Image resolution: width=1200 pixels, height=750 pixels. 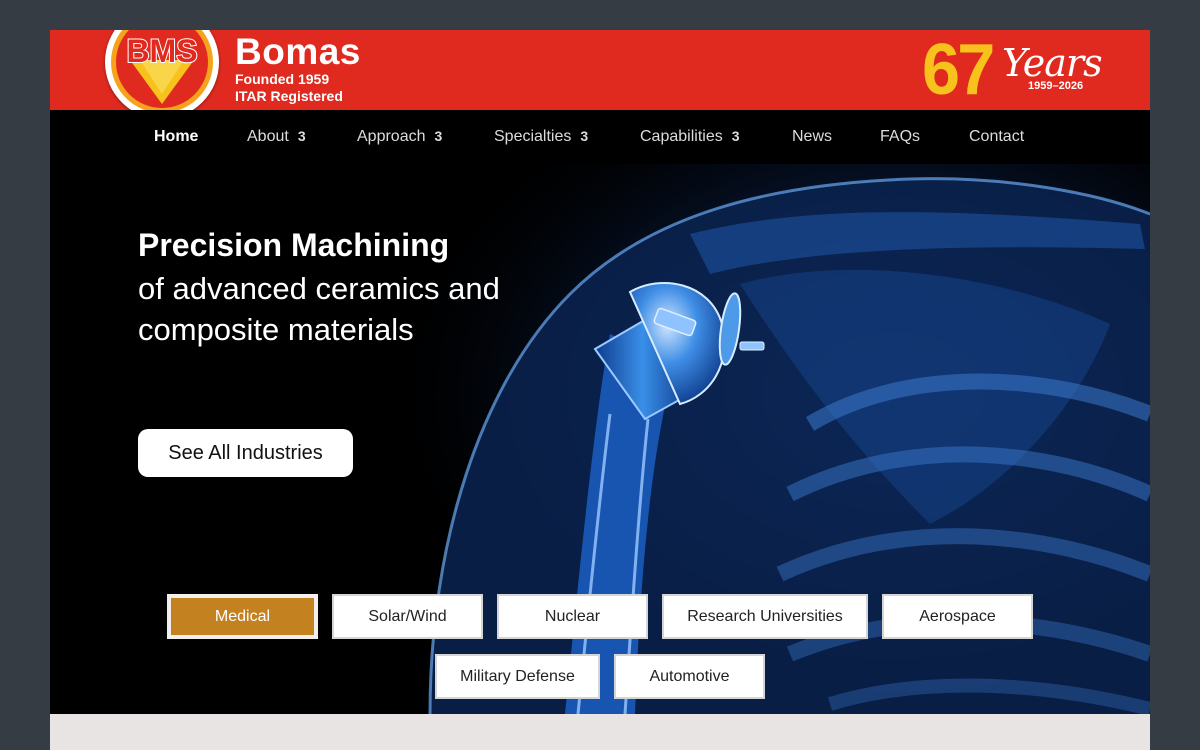 I want to click on anniversary-word: Years, so click(x=1052, y=63).